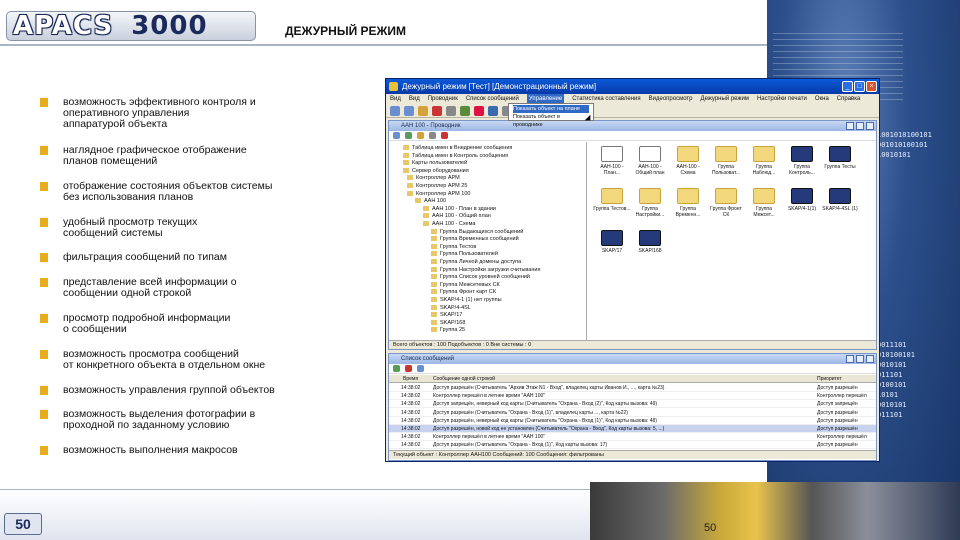 The height and width of the screenshot is (540, 960). What do you see at coordinates (859, 86) in the screenshot?
I see `maximize-button: □` at bounding box center [859, 86].